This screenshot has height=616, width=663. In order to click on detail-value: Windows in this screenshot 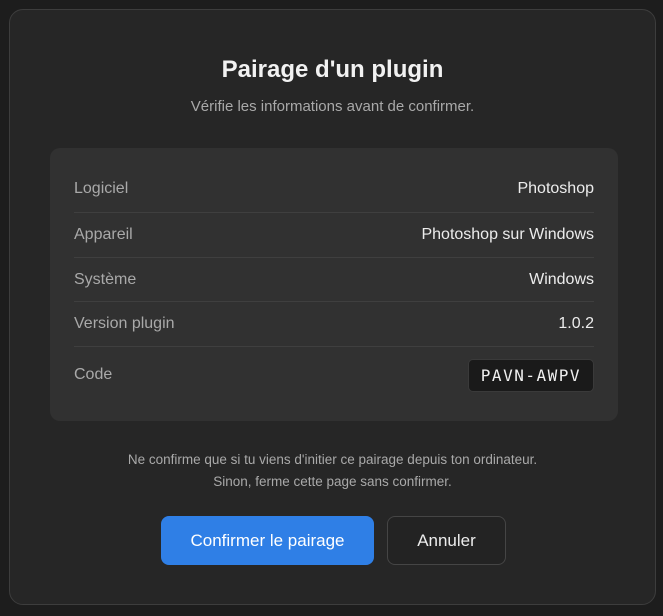, I will do `click(561, 279)`.